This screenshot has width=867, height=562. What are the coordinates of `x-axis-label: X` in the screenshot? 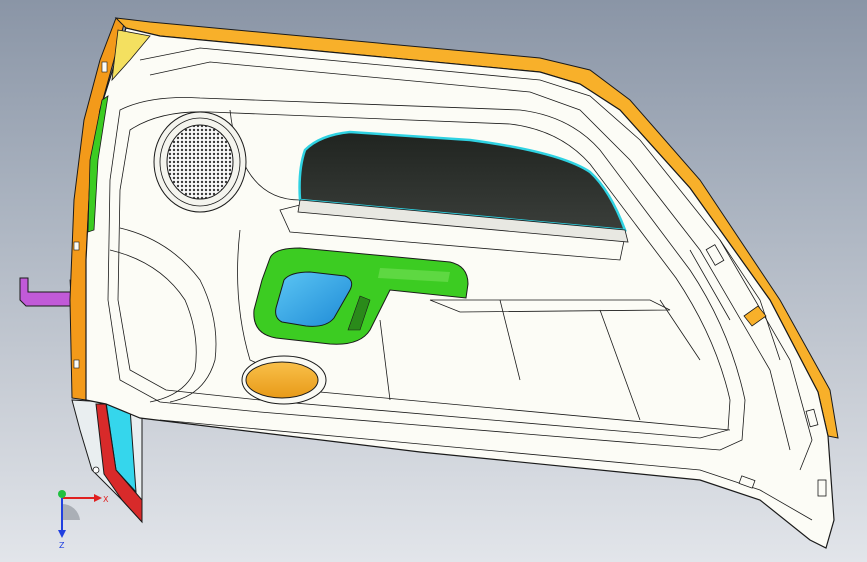 It's located at (106, 499).